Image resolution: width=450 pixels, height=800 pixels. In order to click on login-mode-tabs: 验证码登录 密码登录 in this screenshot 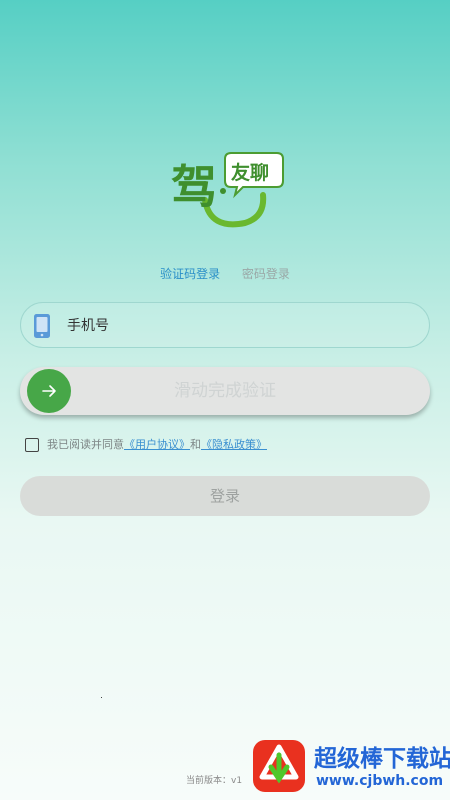, I will do `click(225, 273)`.